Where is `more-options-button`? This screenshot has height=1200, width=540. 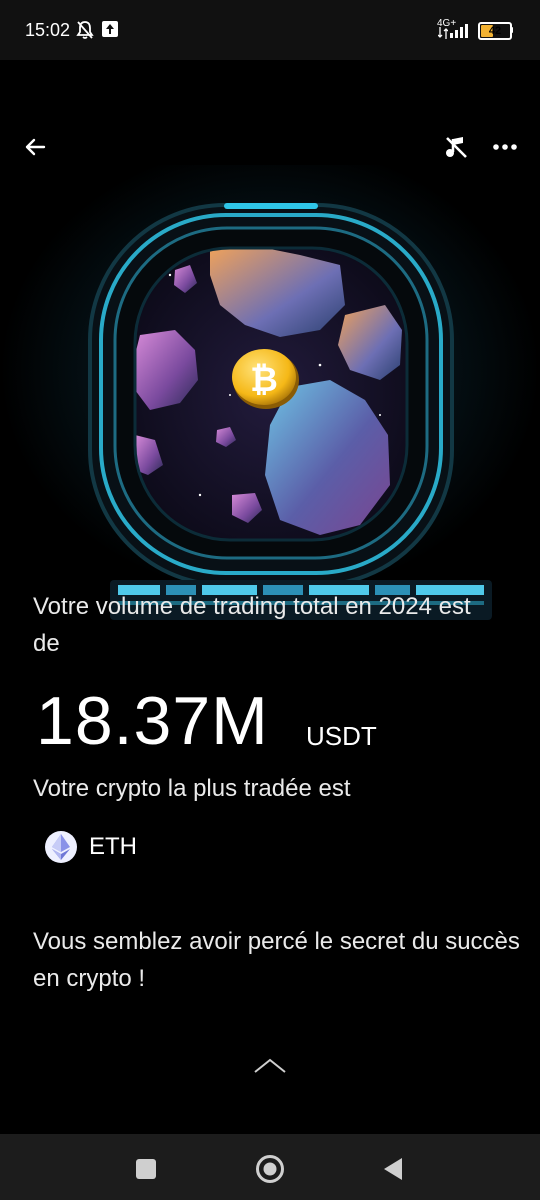 more-options-button is located at coordinates (505, 147).